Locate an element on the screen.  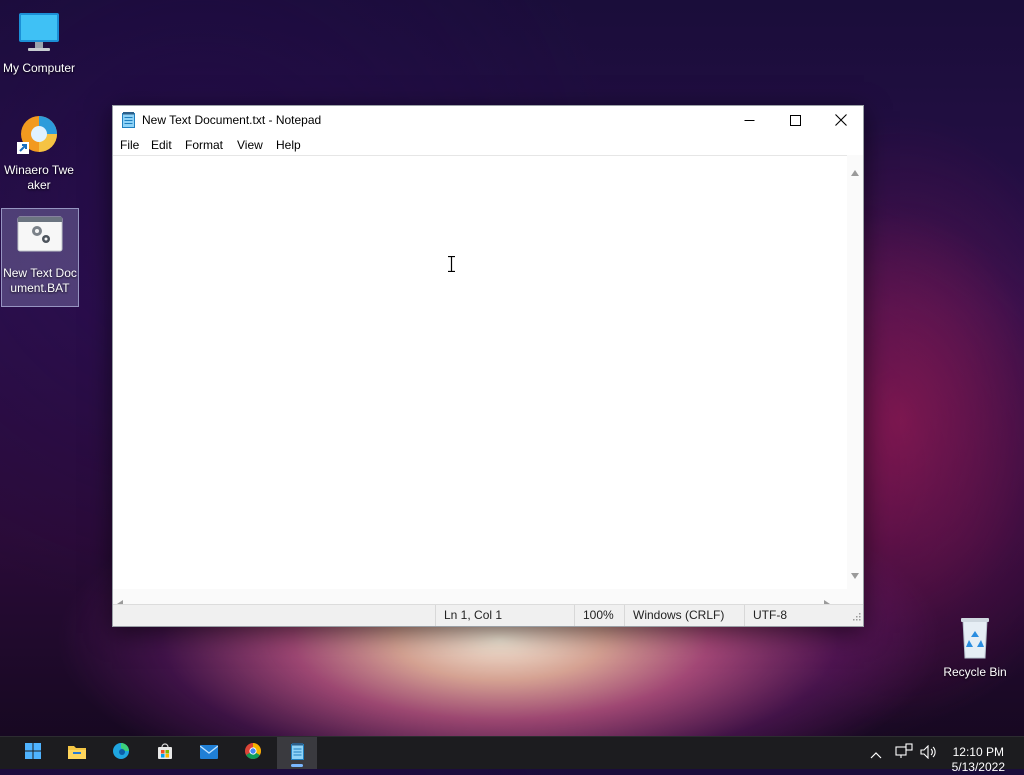
start-button is located at coordinates (33, 753).